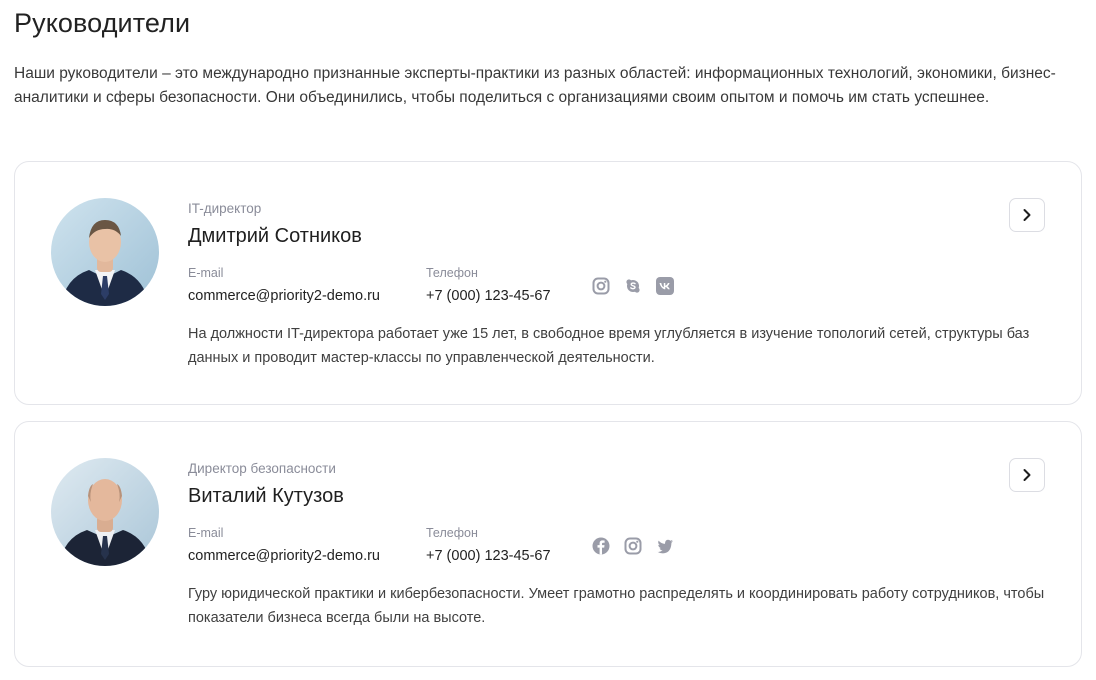 This screenshot has width=1096, height=680. What do you see at coordinates (262, 468) in the screenshot?
I see `manager-role: Директор безопасности` at bounding box center [262, 468].